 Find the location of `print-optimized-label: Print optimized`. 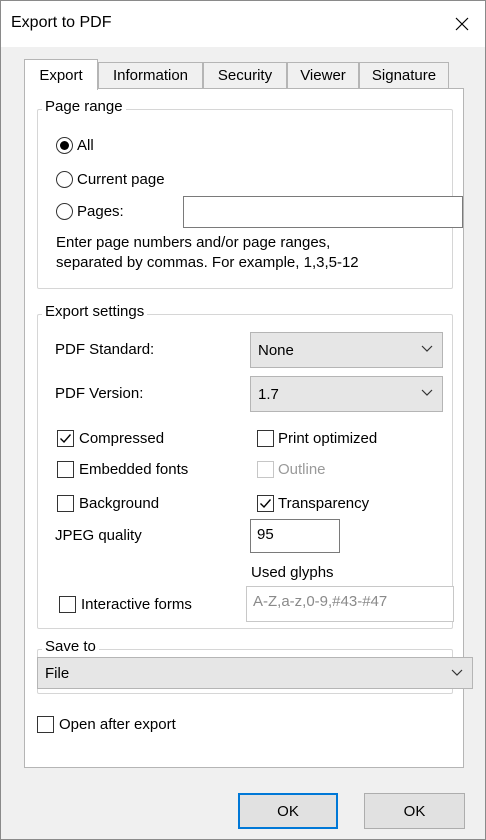

print-optimized-label: Print optimized is located at coordinates (327, 438).